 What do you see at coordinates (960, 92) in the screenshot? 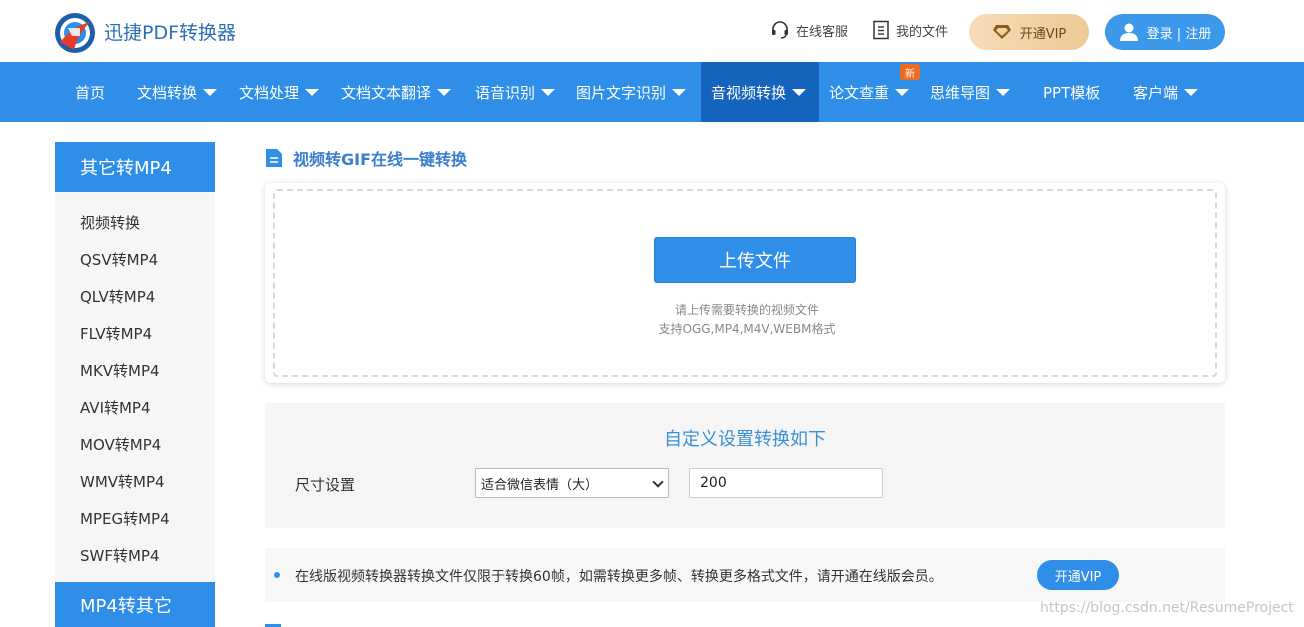
I see `nav-item-label: 思维导图` at bounding box center [960, 92].